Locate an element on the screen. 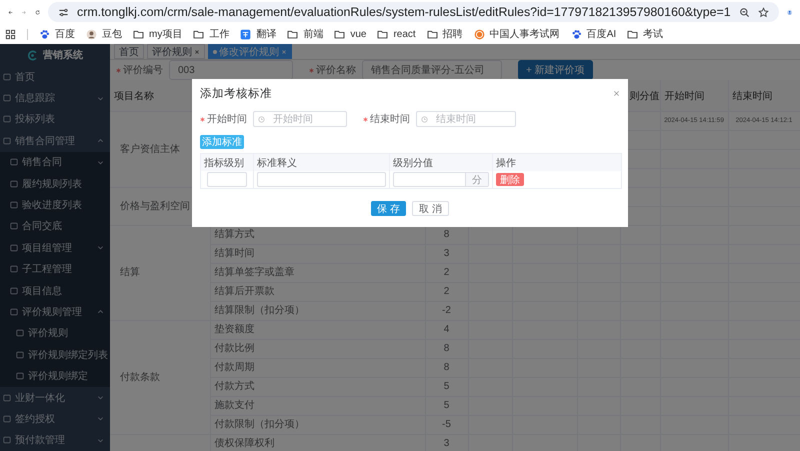 This screenshot has height=451, width=800. menu-item: 项目组管理 is located at coordinates (55, 248).